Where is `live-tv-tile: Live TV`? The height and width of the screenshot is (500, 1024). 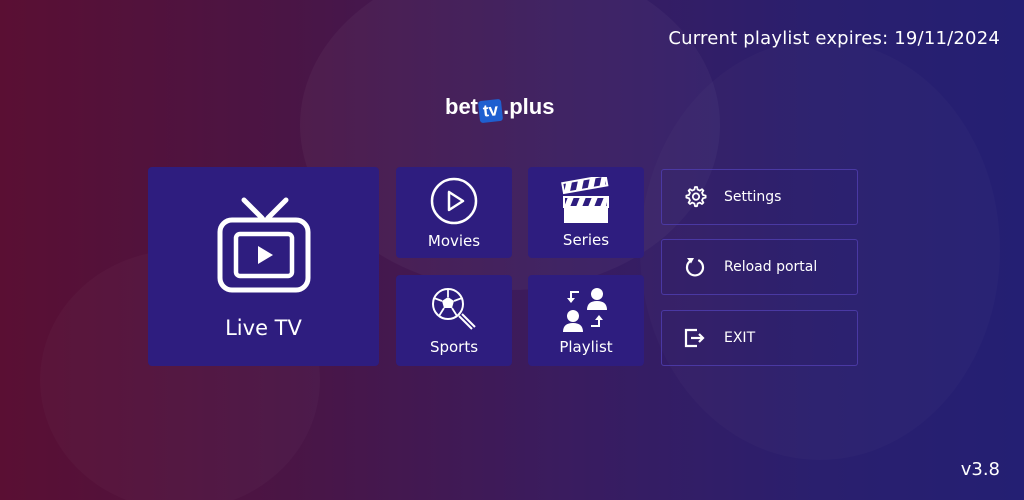
live-tv-tile: Live TV is located at coordinates (263, 266).